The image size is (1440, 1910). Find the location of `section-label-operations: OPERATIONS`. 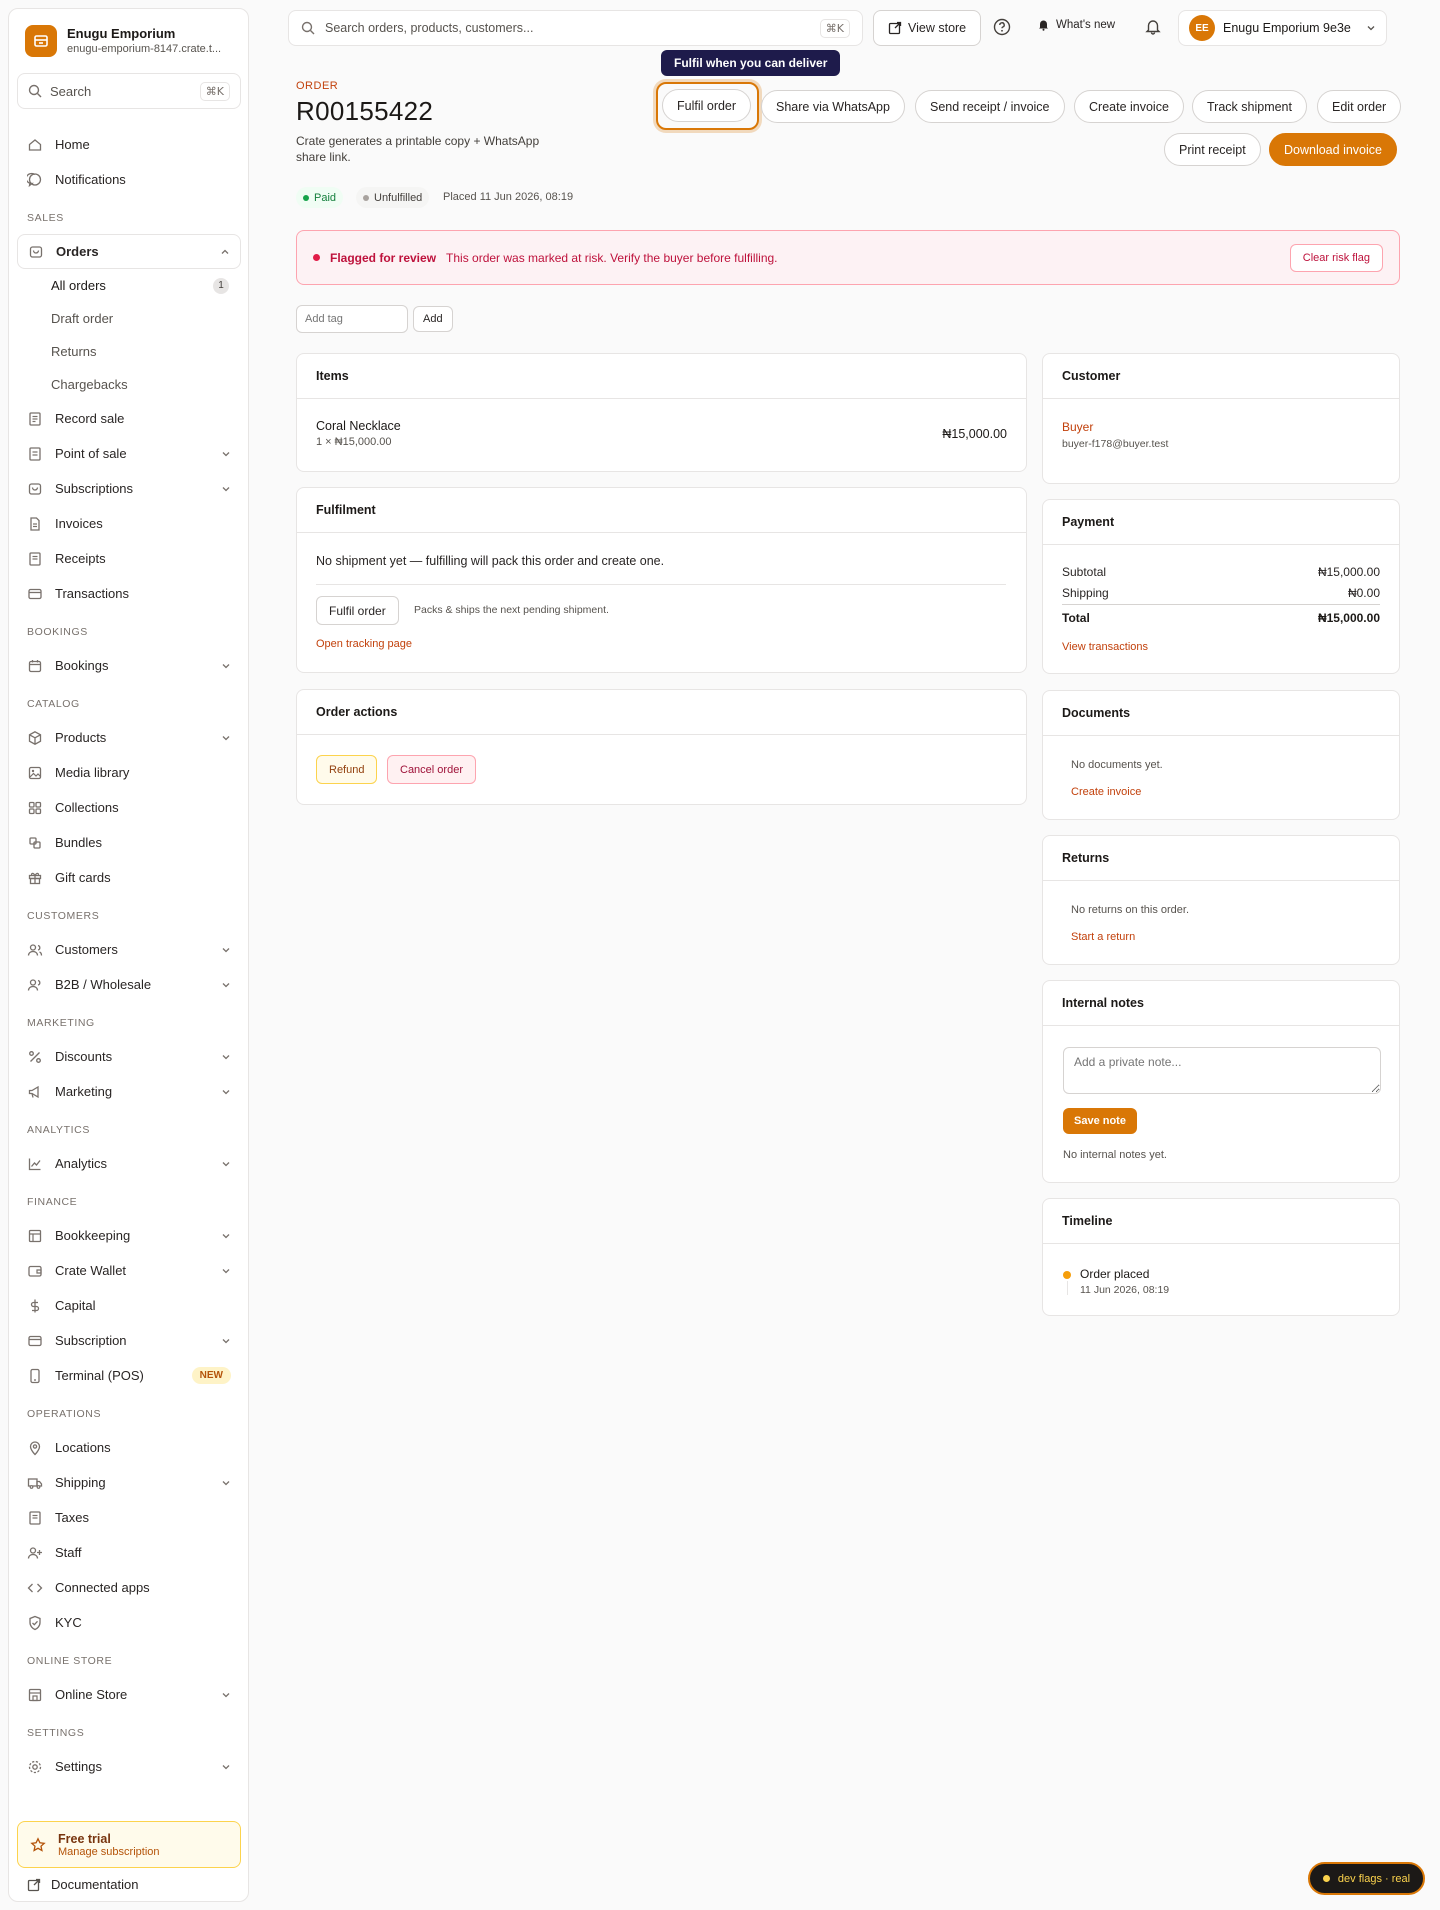

section-label-operations: OPERATIONS is located at coordinates (64, 1414).